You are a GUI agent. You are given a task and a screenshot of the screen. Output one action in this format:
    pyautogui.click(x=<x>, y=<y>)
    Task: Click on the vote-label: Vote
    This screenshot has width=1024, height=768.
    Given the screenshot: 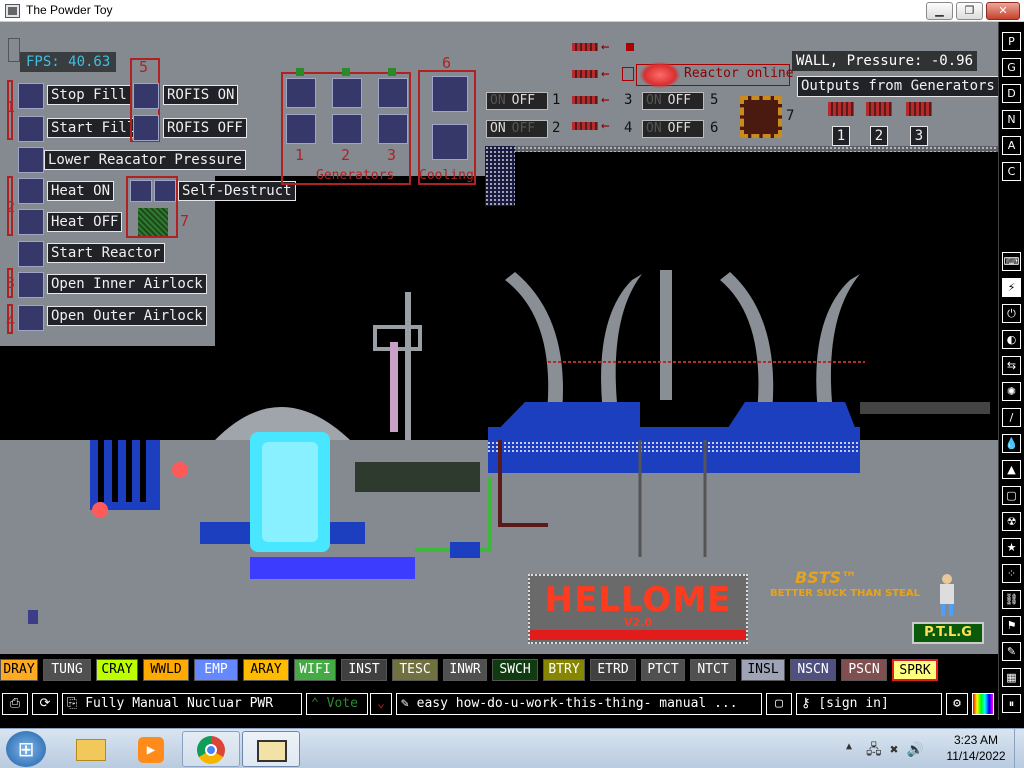 What is the action you would take?
    pyautogui.click(x=342, y=703)
    